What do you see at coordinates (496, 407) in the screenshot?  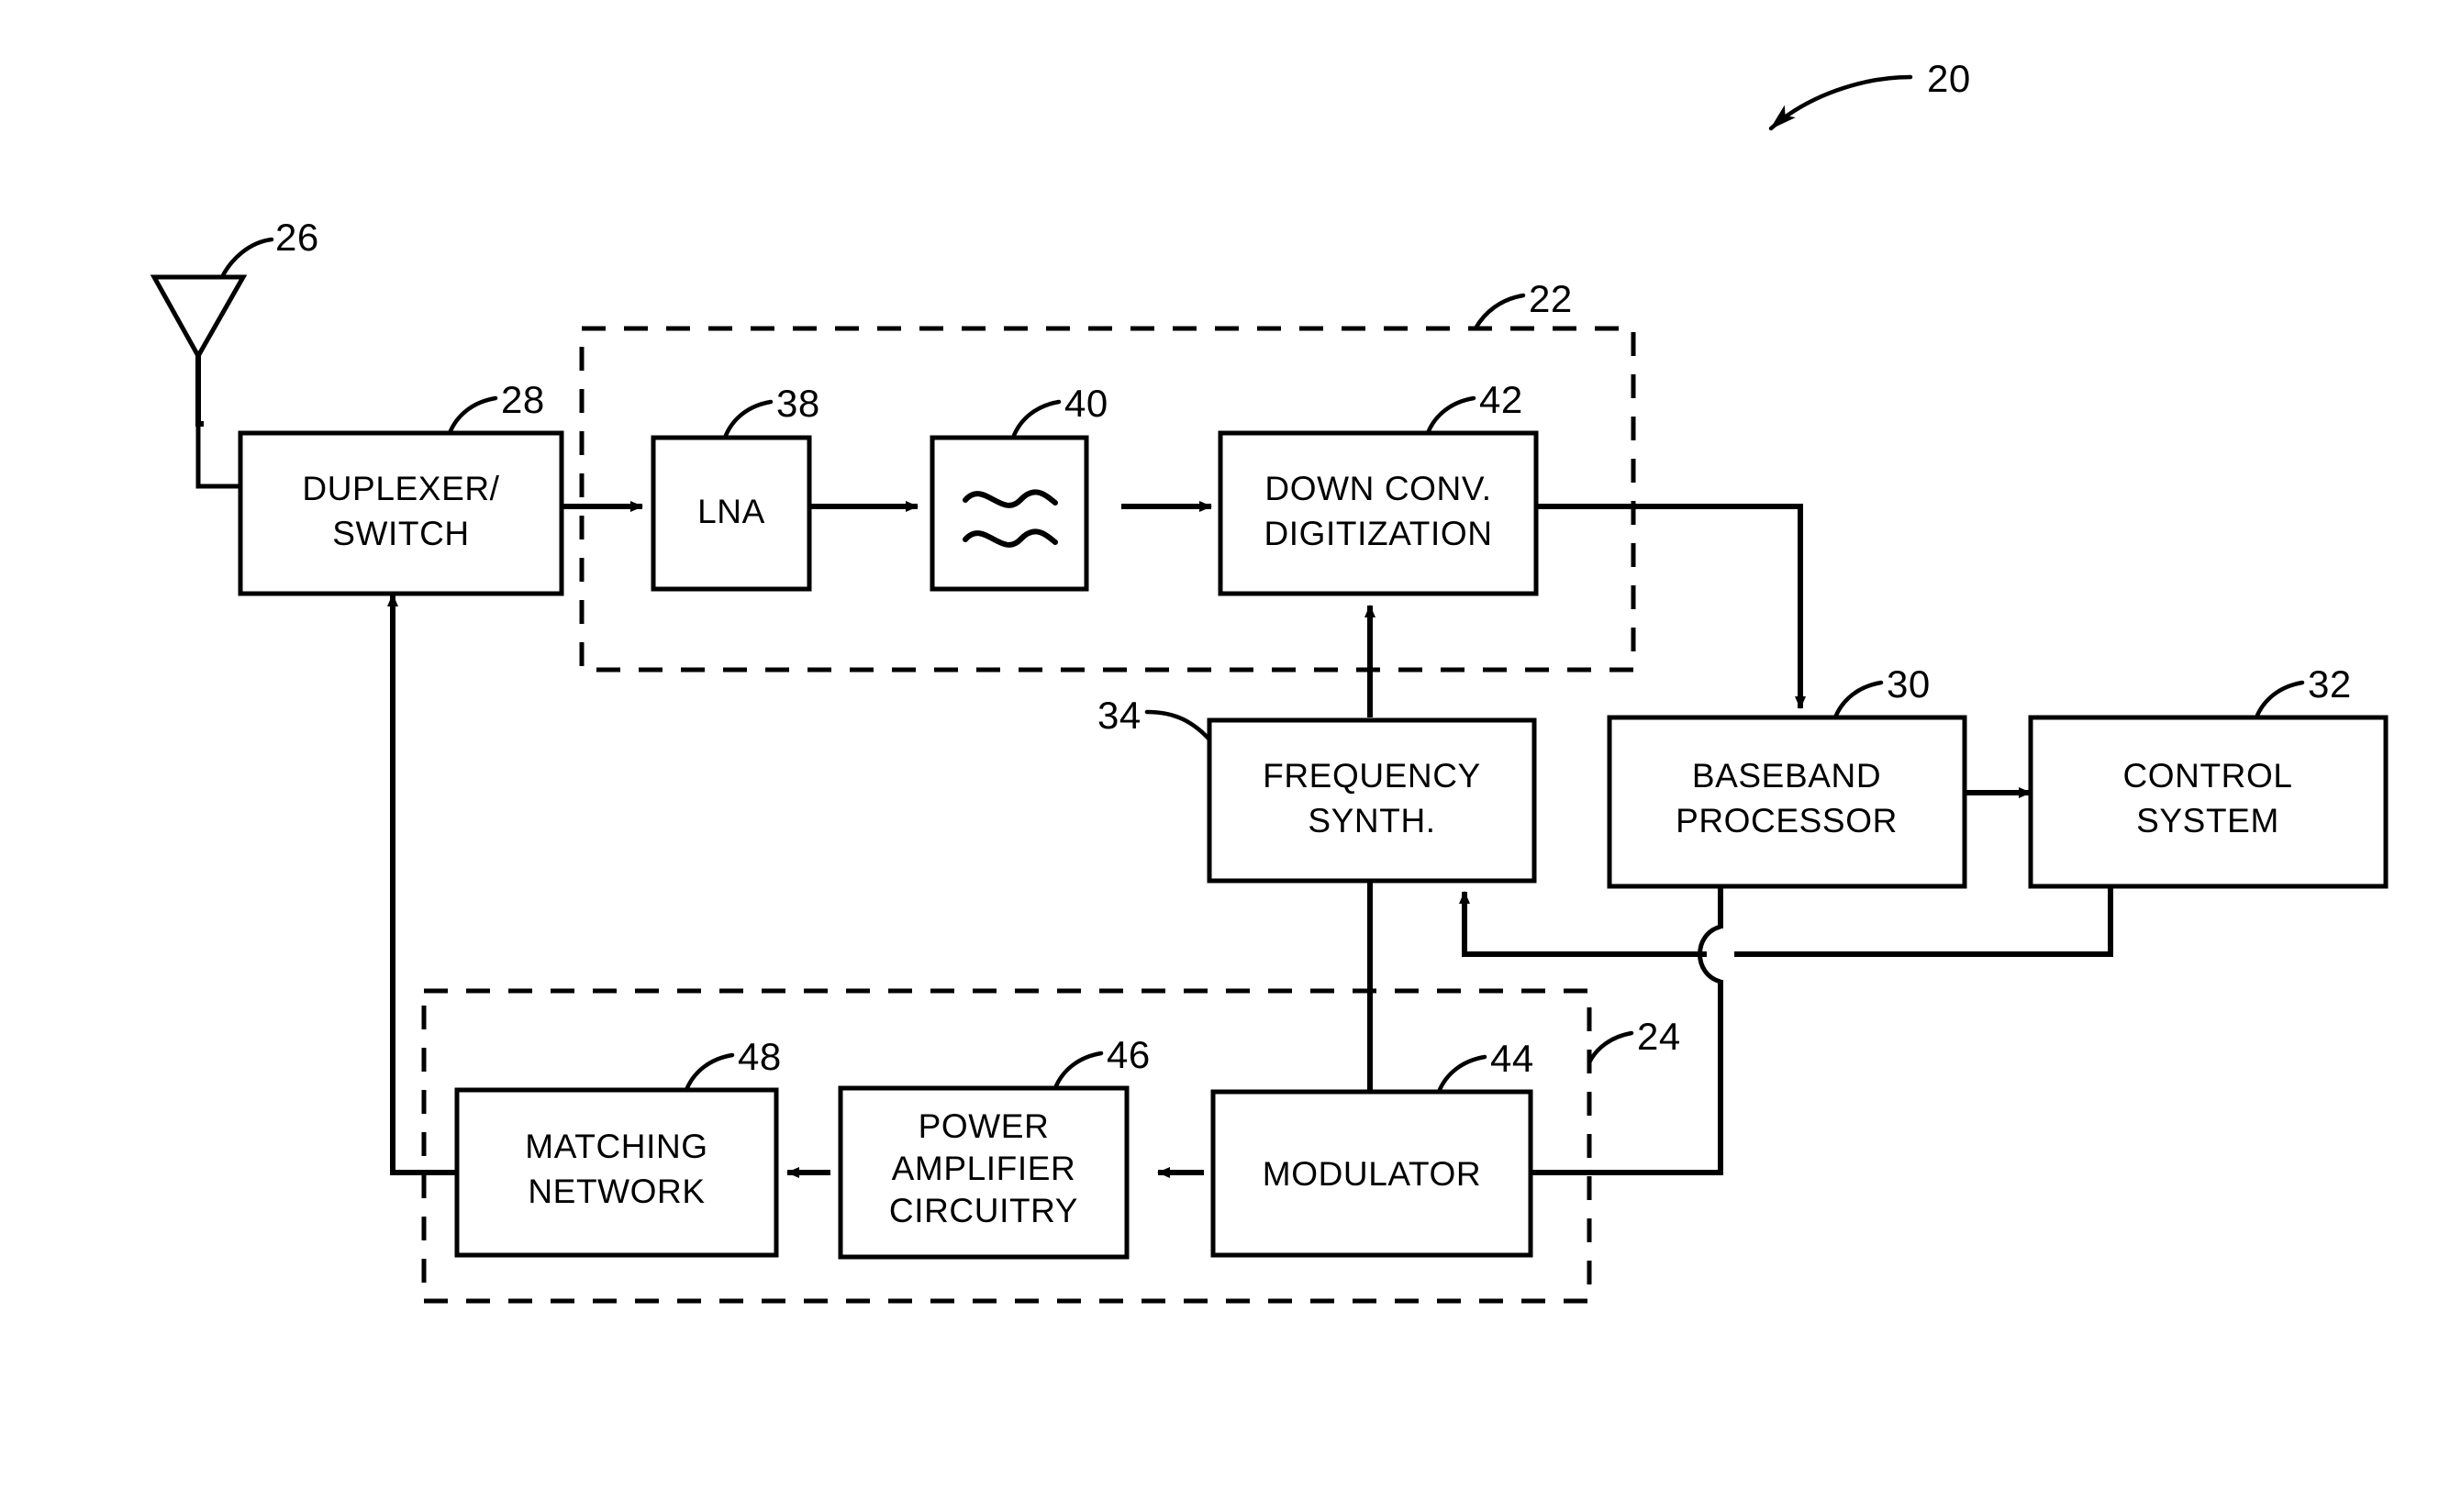 I see `duplexer-reference-callout: 28` at bounding box center [496, 407].